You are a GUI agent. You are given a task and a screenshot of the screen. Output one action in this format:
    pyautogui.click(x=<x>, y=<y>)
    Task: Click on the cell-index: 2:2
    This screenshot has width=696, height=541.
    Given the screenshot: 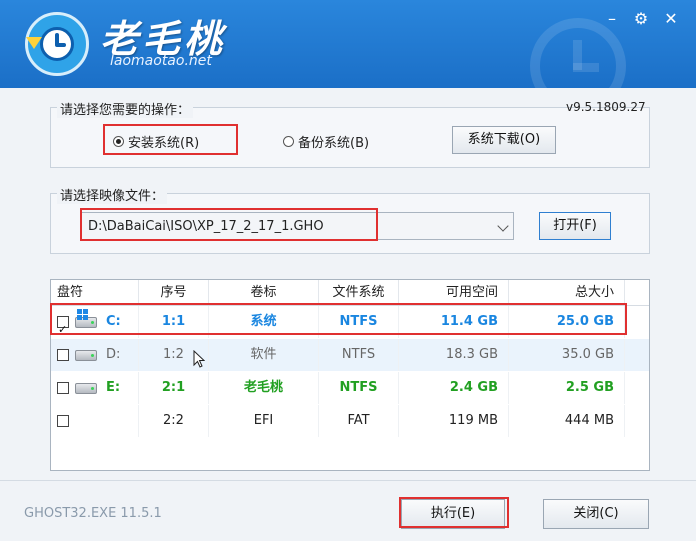 What is the action you would take?
    pyautogui.click(x=174, y=421)
    